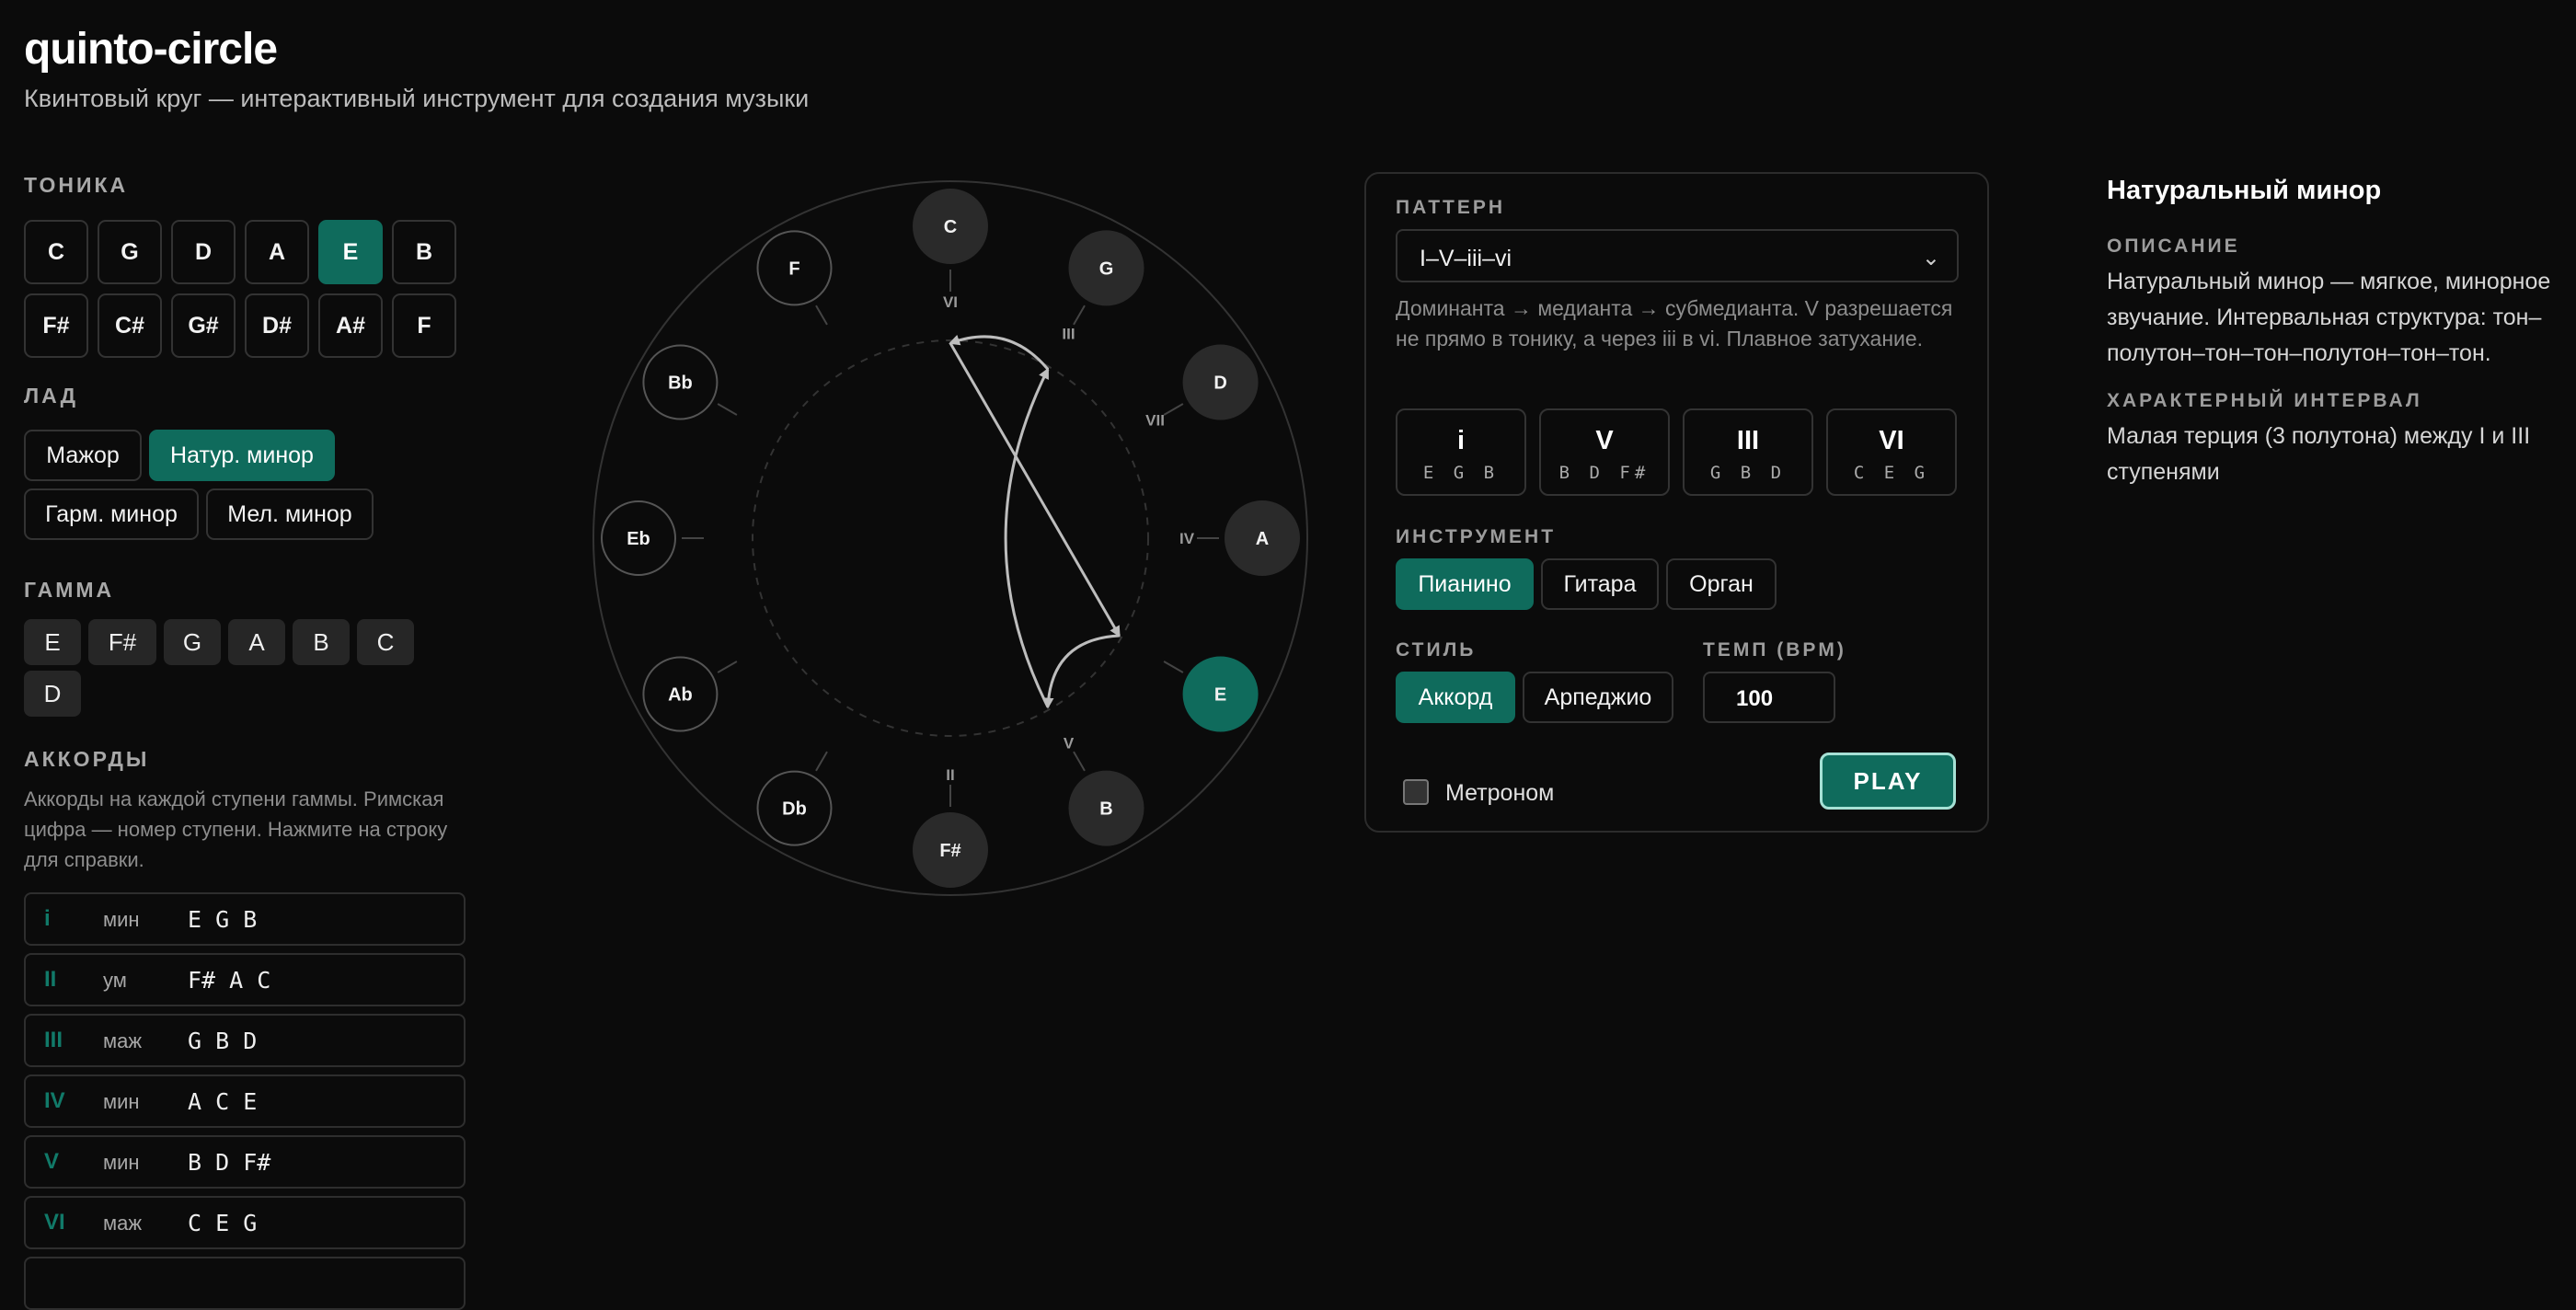  I want to click on circle-key-f: F, so click(794, 268).